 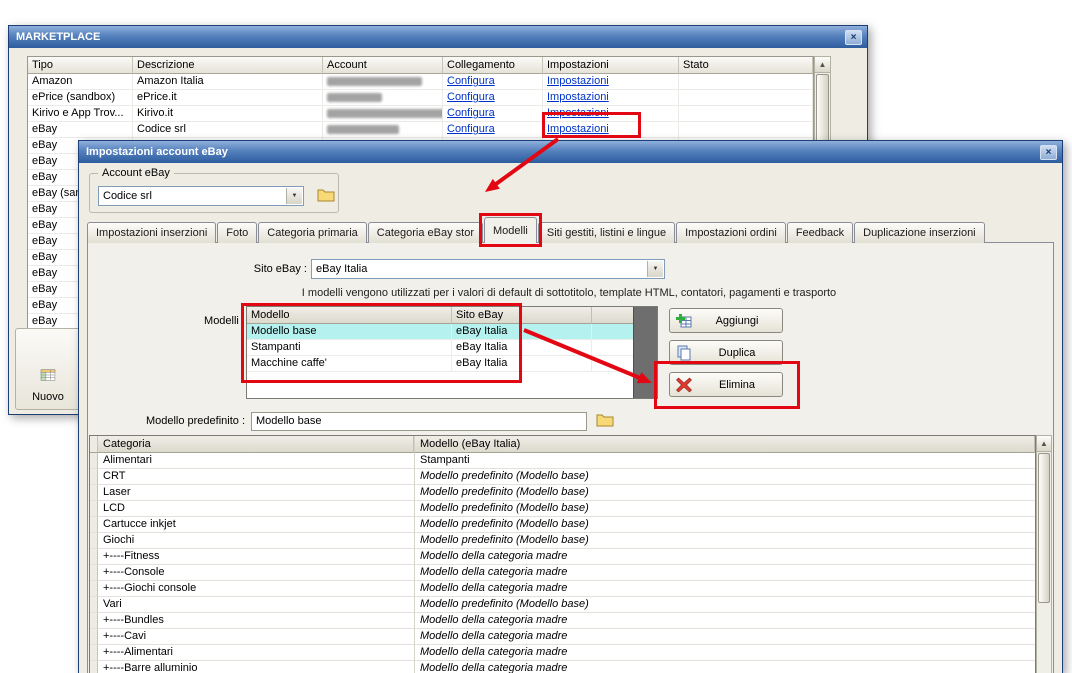 I want to click on tab-impostazioni-ordini: Impostazioni ordini, so click(x=731, y=232).